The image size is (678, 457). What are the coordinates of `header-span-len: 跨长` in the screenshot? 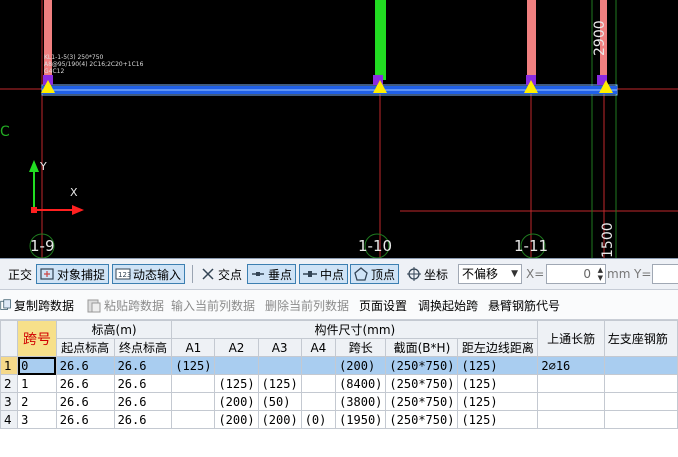 It's located at (361, 347).